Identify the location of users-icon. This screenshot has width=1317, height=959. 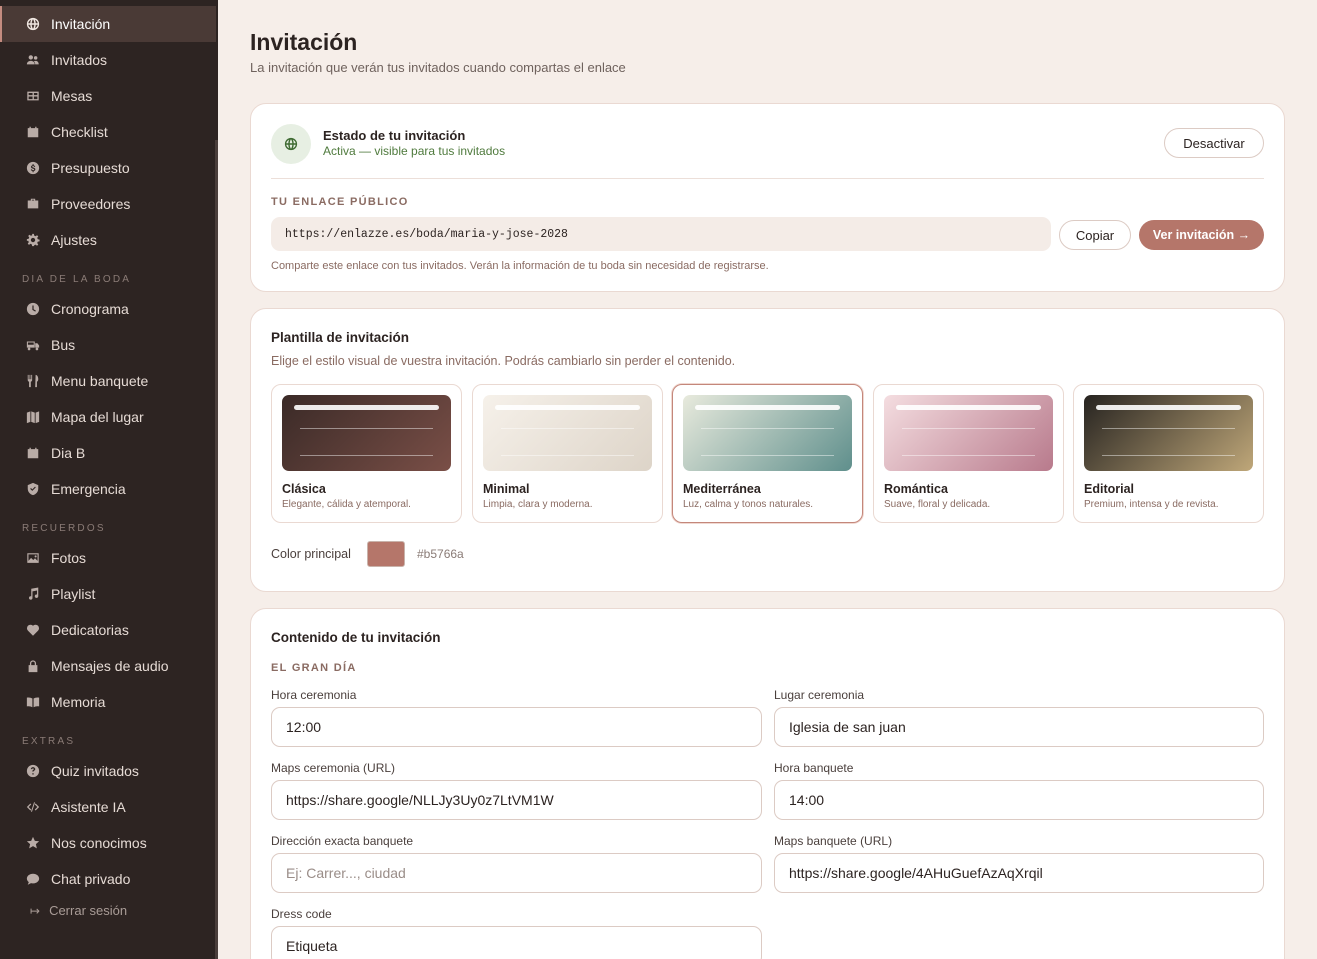
(33, 60).